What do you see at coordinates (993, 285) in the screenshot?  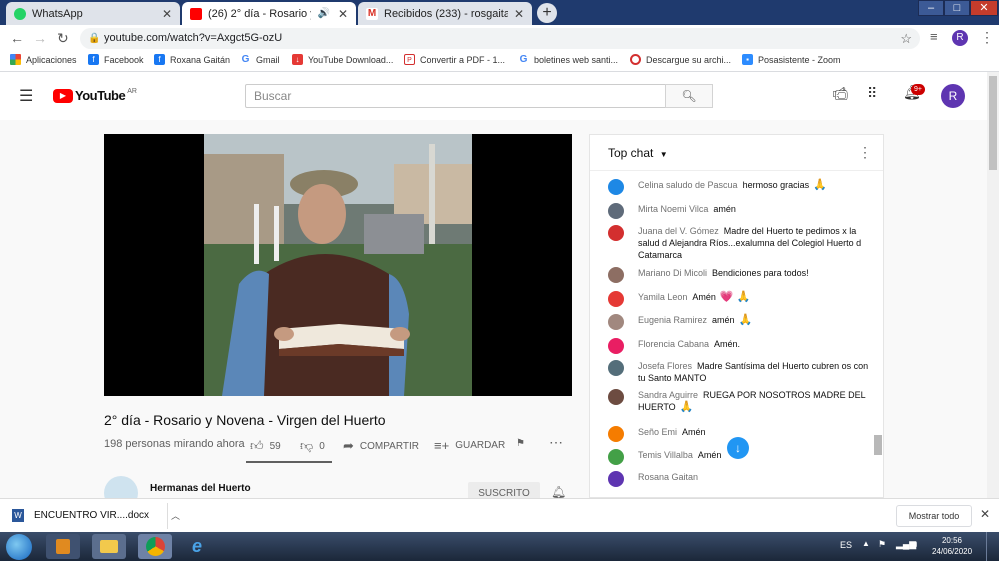 I see `page-scrollbar` at bounding box center [993, 285].